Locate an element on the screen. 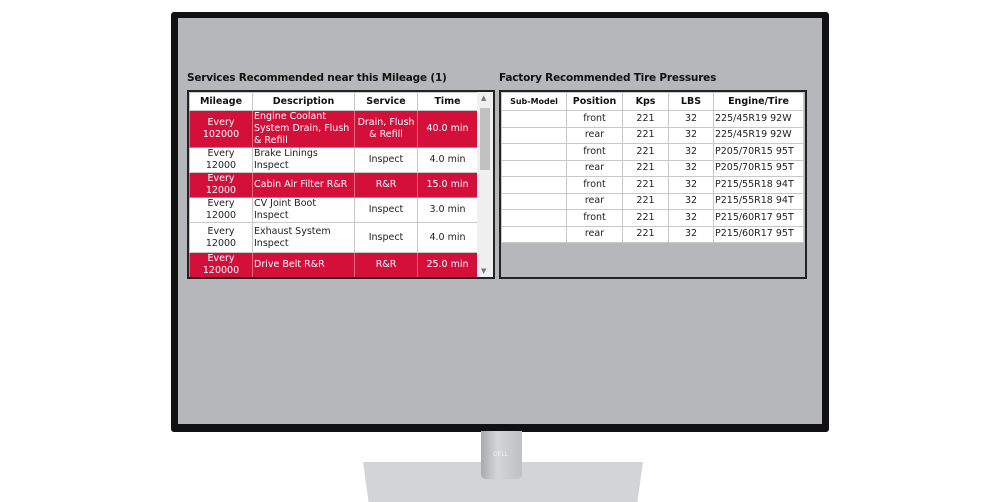 Image resolution: width=1000 pixels, height=502 pixels. description-cell: Cabin Air Filter R&R is located at coordinates (303, 185).